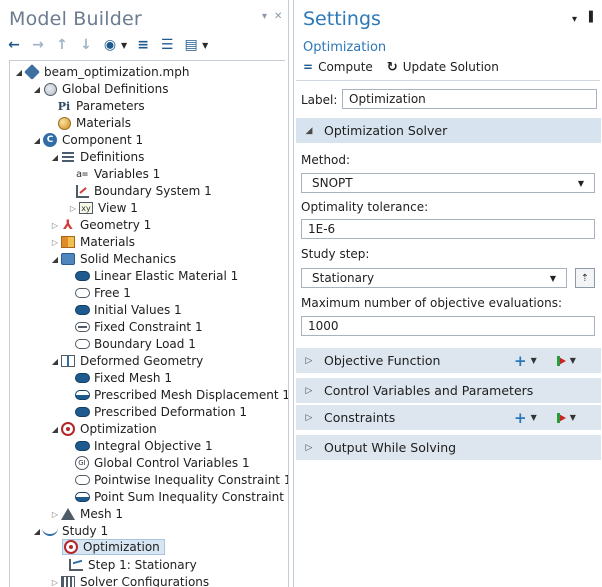 This screenshot has height=587, width=602. What do you see at coordinates (143, 45) in the screenshot?
I see `collapse-all-icon: ≡` at bounding box center [143, 45].